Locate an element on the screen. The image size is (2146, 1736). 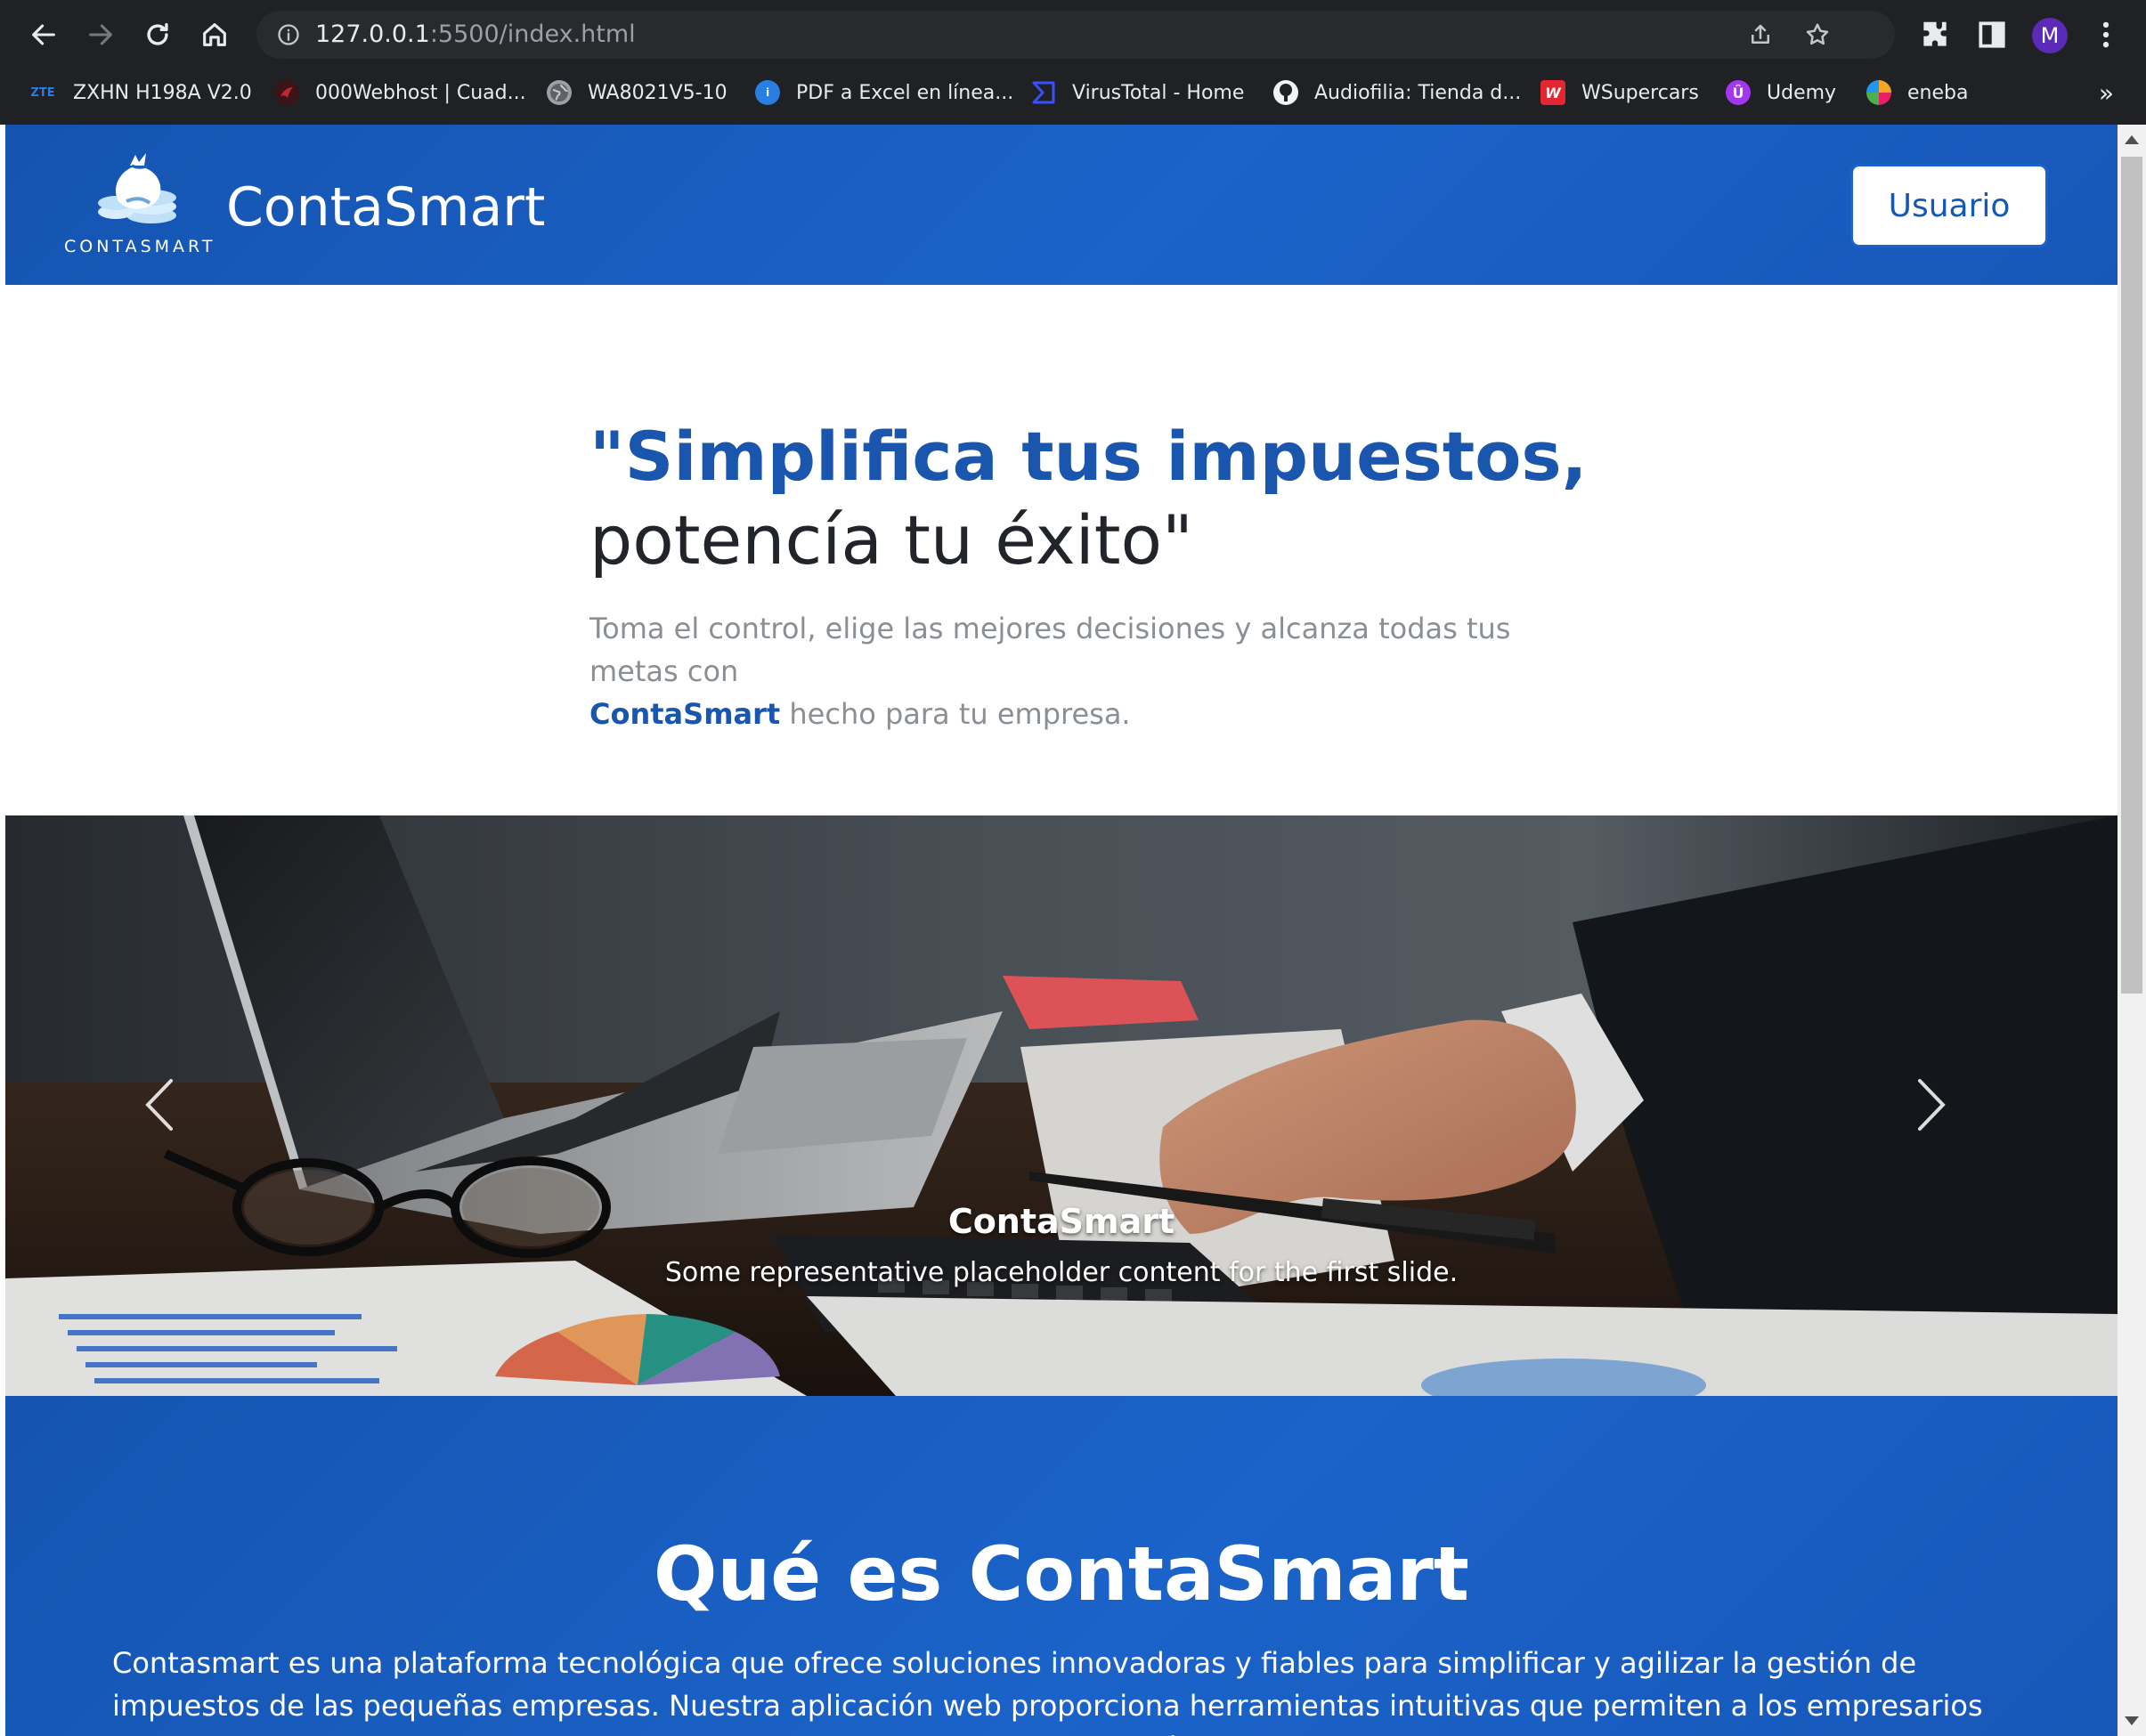
virustotal-icon is located at coordinates (1043, 92).